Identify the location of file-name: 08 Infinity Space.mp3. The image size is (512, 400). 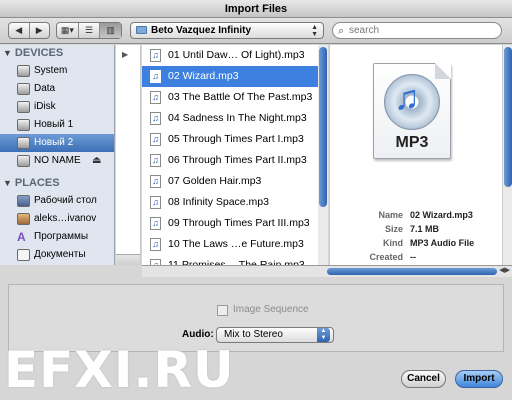
(218, 202).